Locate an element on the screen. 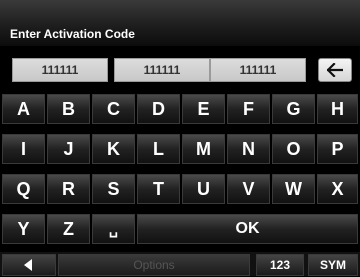 The image size is (360, 277). bottom-bar: Options 123 SYM is located at coordinates (180, 264).